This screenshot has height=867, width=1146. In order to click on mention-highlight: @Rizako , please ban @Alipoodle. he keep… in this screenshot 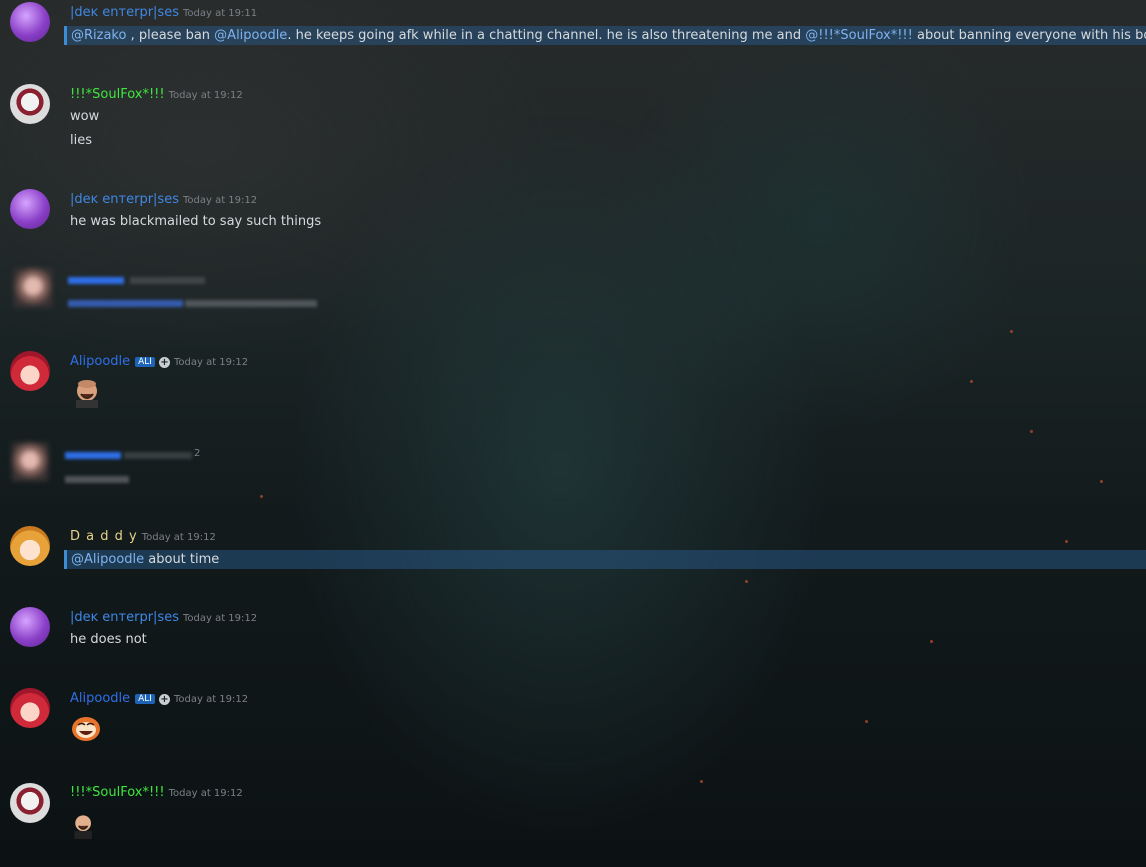, I will do `click(605, 35)`.